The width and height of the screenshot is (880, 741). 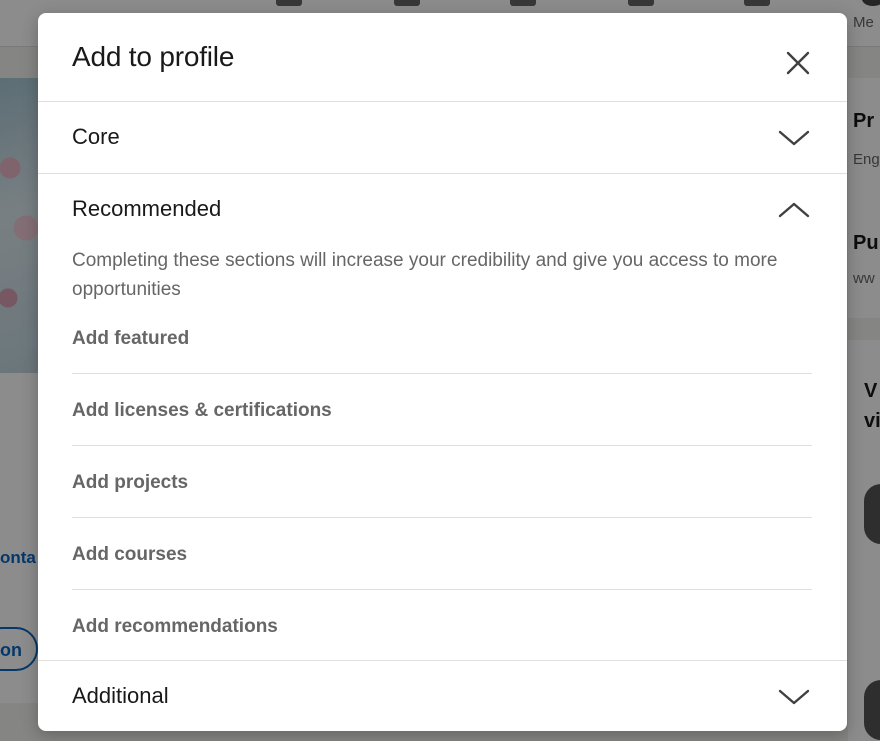 What do you see at coordinates (130, 554) in the screenshot?
I see `list-item-label: Add courses` at bounding box center [130, 554].